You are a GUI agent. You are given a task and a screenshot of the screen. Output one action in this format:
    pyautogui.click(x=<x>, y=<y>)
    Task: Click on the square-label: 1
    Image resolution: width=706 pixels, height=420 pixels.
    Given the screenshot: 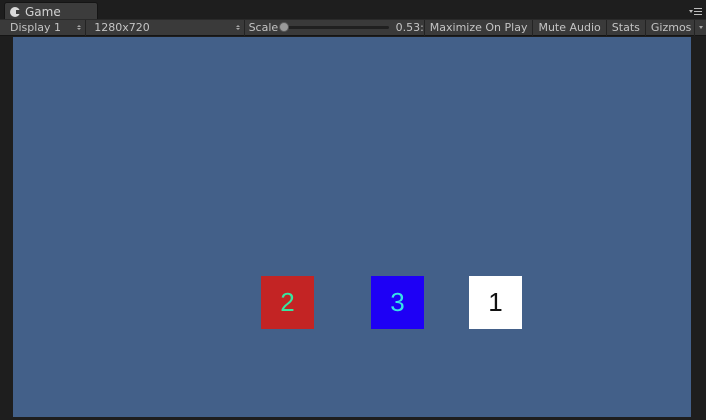 What is the action you would take?
    pyautogui.click(x=495, y=302)
    